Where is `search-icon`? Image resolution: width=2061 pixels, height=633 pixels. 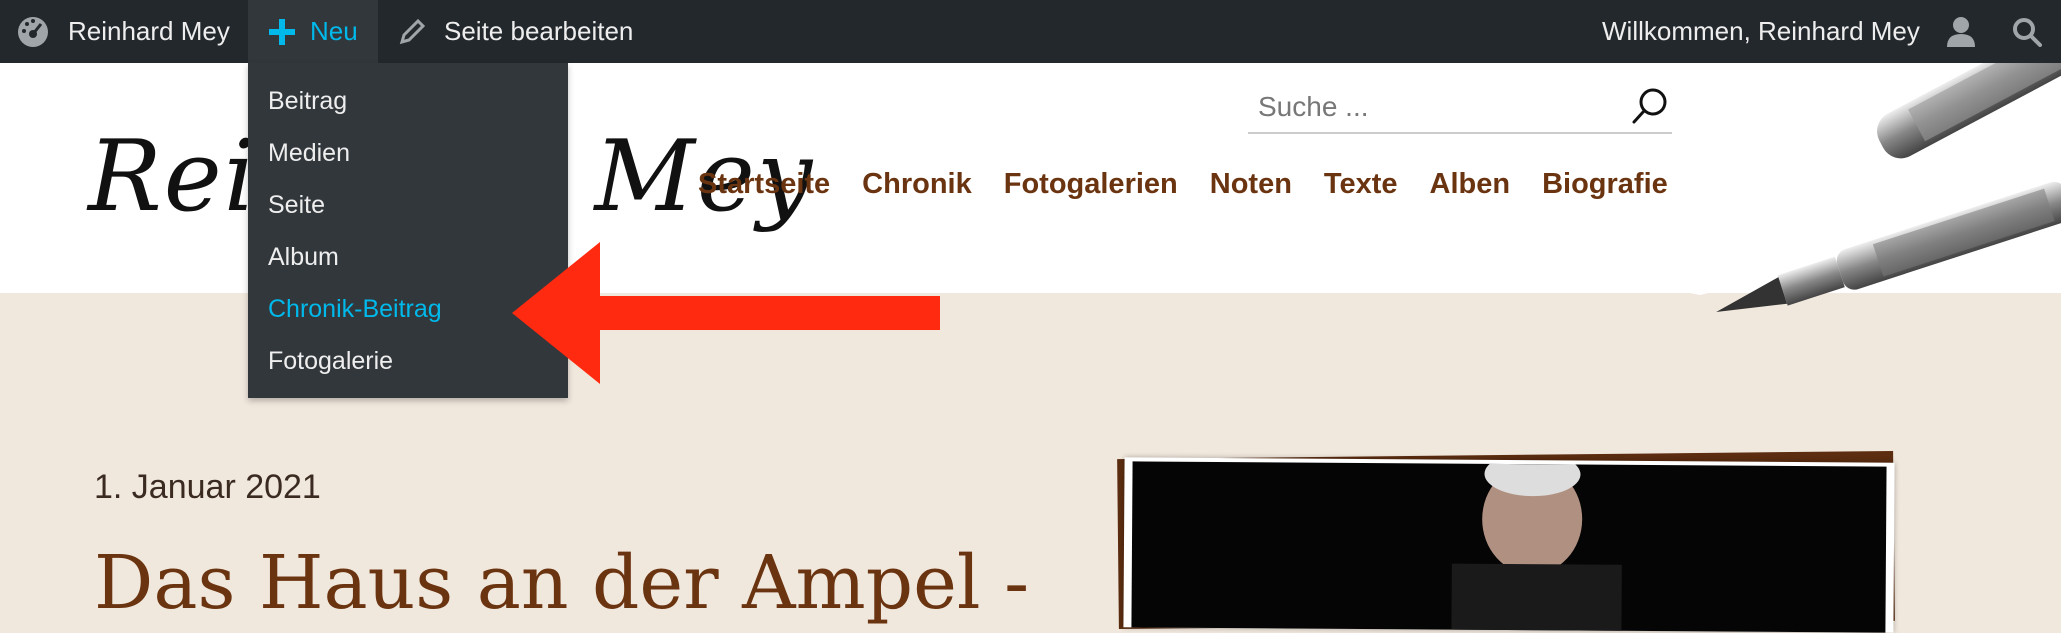
search-icon is located at coordinates (1650, 106).